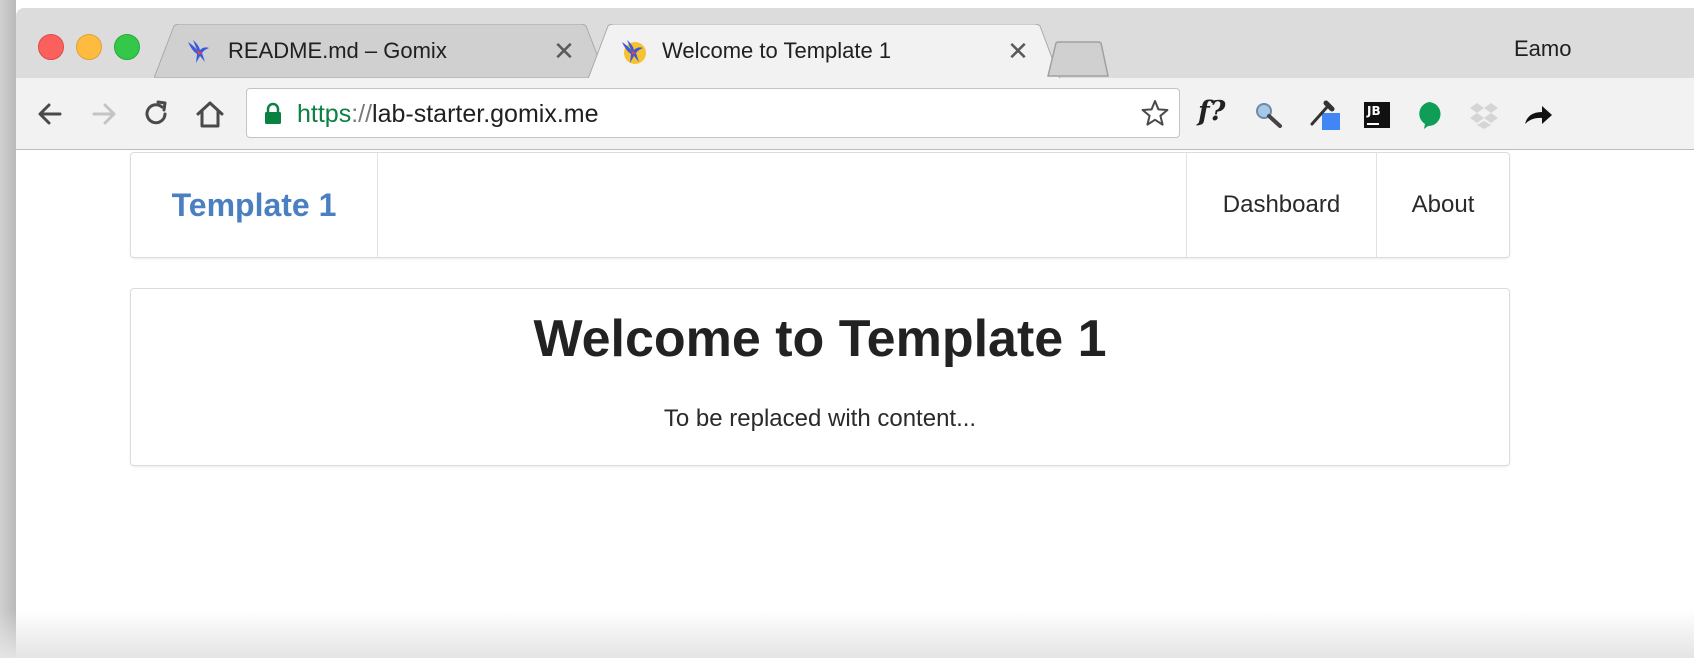 This screenshot has width=1694, height=658. What do you see at coordinates (1374, 111) in the screenshot?
I see `jetbrains-label: JB` at bounding box center [1374, 111].